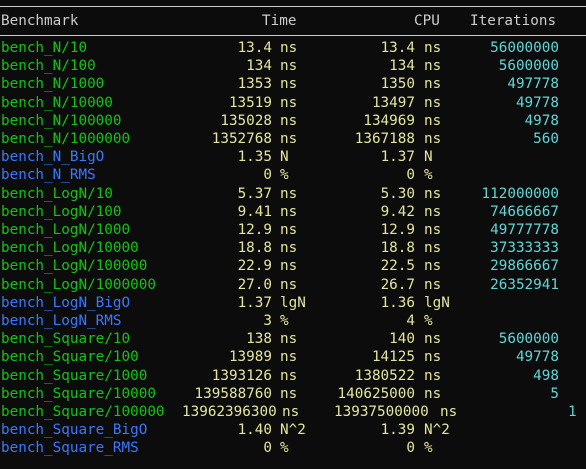 The image size is (586, 469). Describe the element at coordinates (437, 302) in the screenshot. I see `cpu-unit: lgN` at that location.